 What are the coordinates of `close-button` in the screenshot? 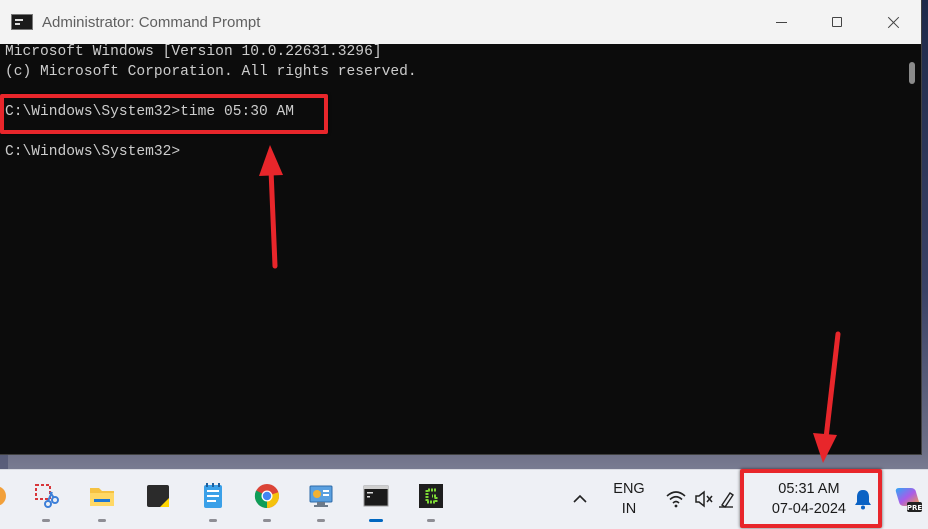 It's located at (893, 22).